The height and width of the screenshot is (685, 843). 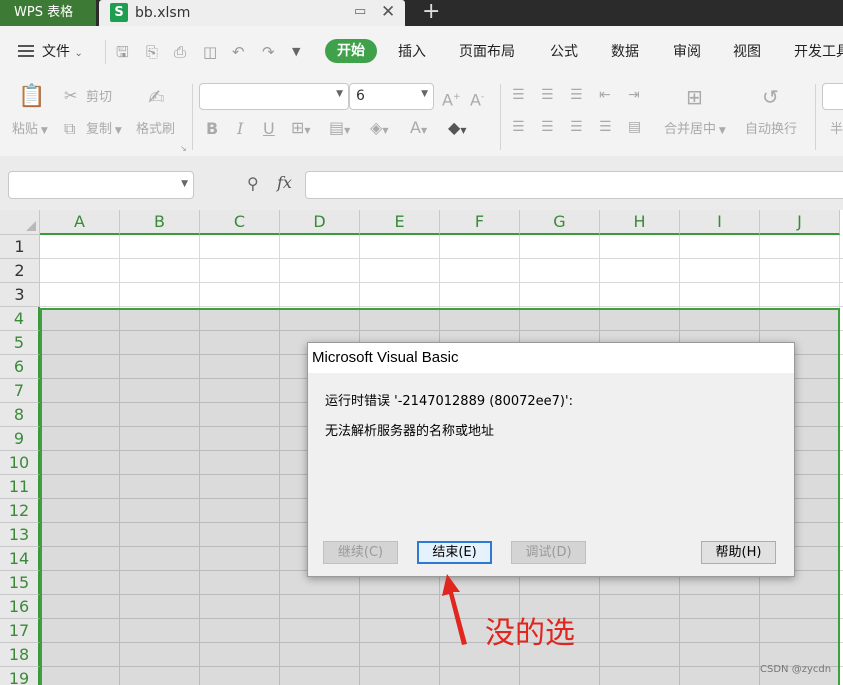 I want to click on cut-button: 剪切, so click(x=99, y=98).